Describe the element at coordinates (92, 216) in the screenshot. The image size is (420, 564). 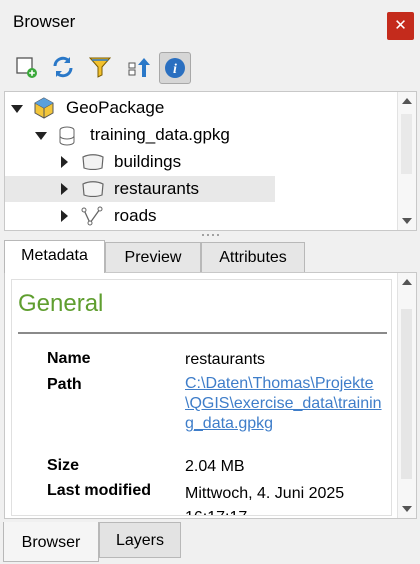
I see `line-layer-icon` at that location.